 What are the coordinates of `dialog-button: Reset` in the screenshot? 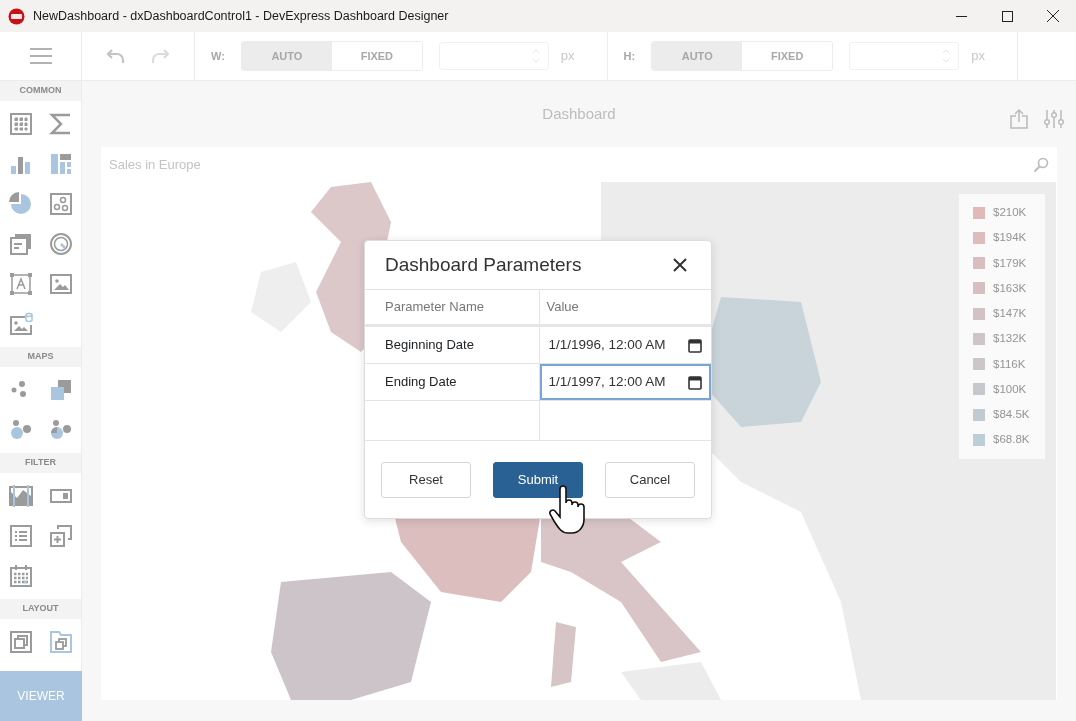 It's located at (426, 479).